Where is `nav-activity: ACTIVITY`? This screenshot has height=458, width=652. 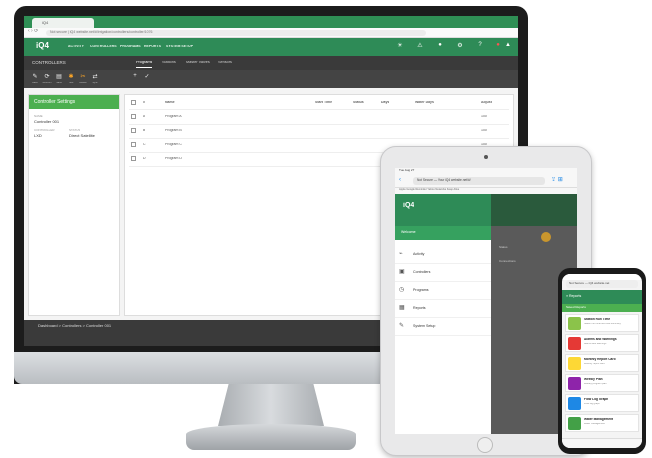
nav-activity: ACTIVITY is located at coordinates (76, 47).